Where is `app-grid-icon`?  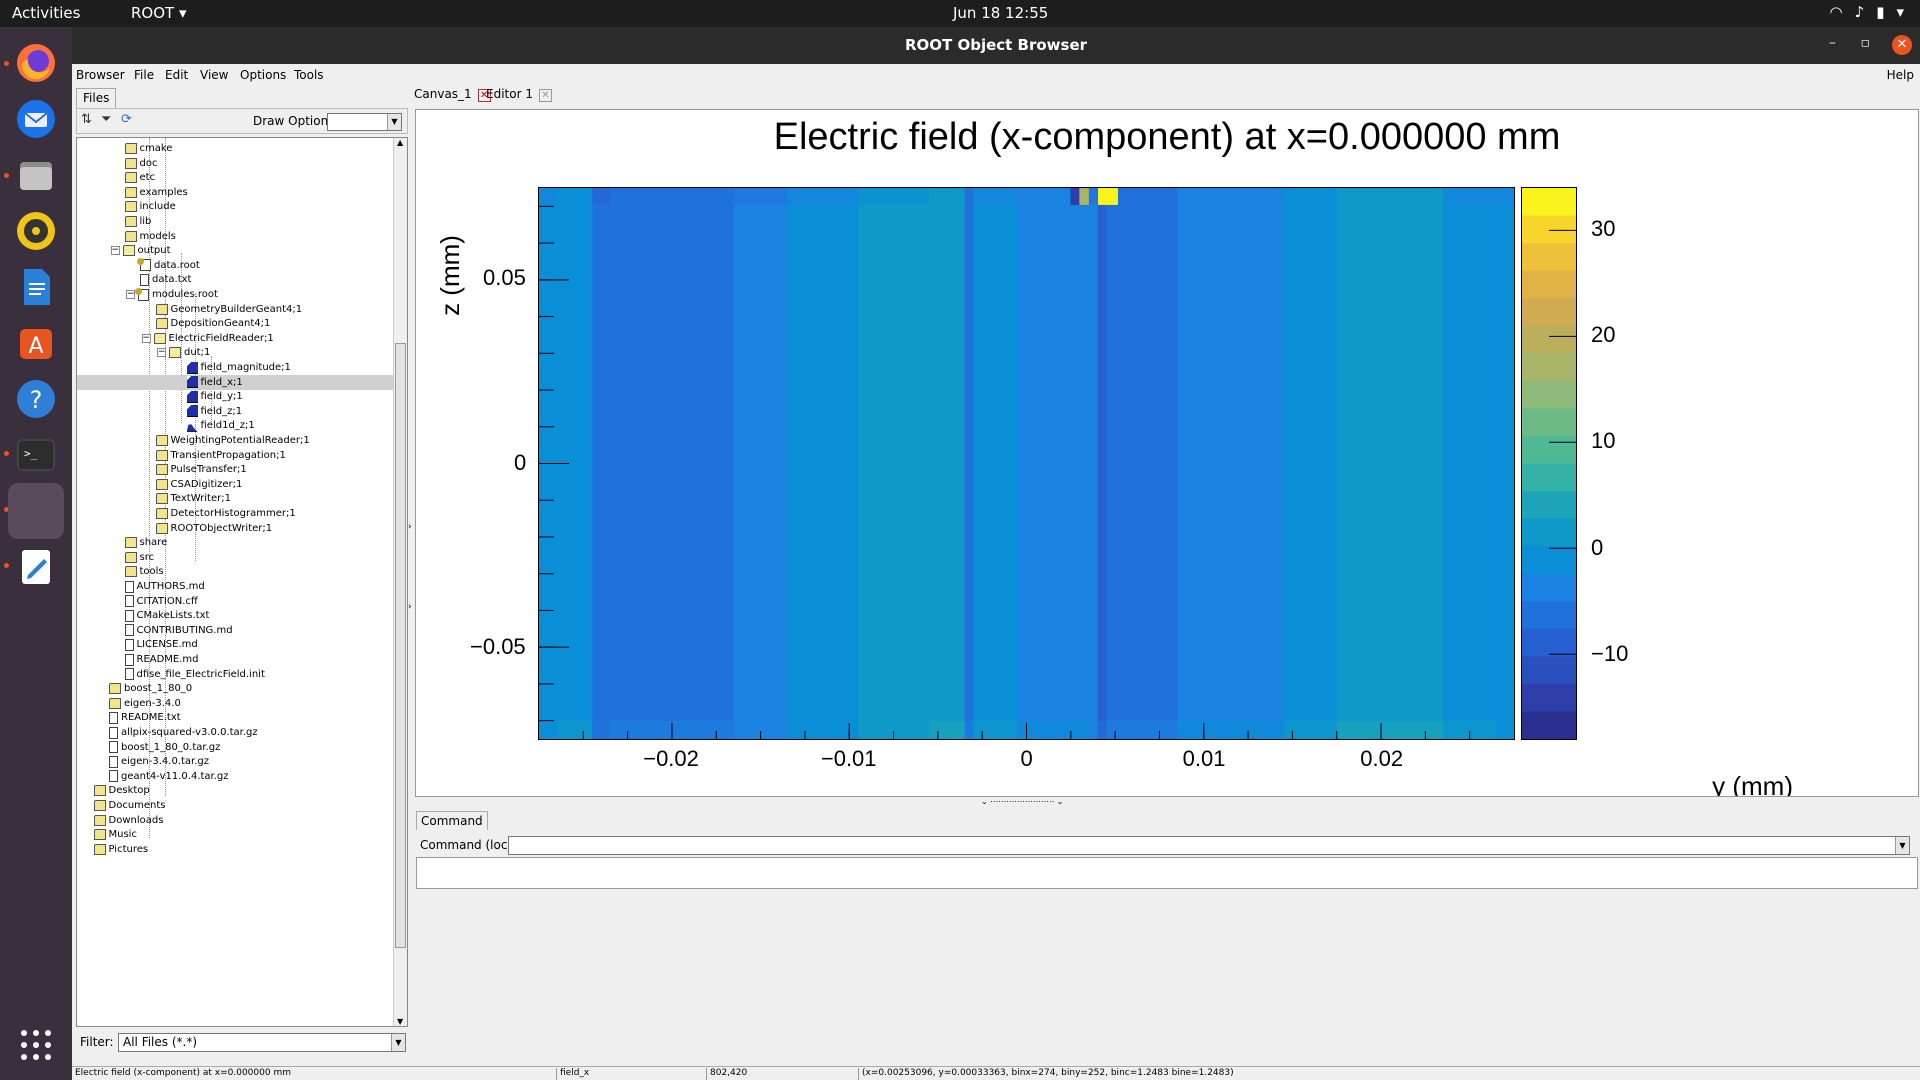
app-grid-icon is located at coordinates (36, 1045).